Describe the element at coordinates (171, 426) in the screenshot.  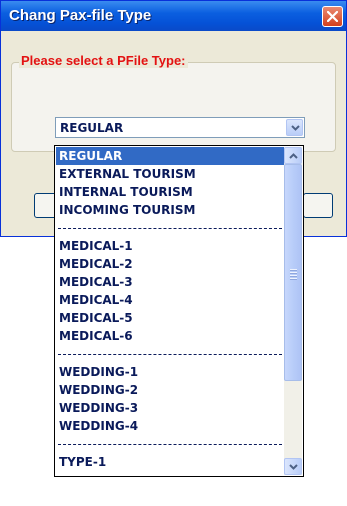
I see `list-item: WEDDING-4` at that location.